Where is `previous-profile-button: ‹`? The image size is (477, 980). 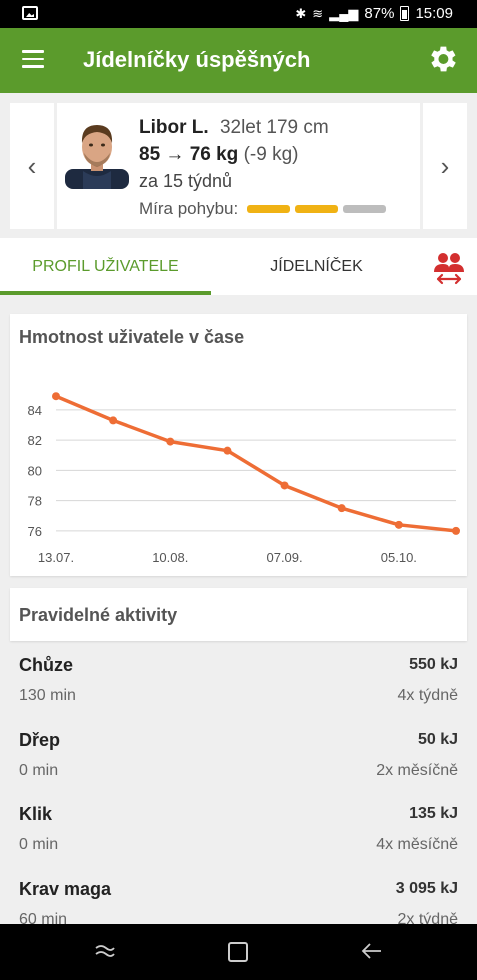 previous-profile-button: ‹ is located at coordinates (32, 166).